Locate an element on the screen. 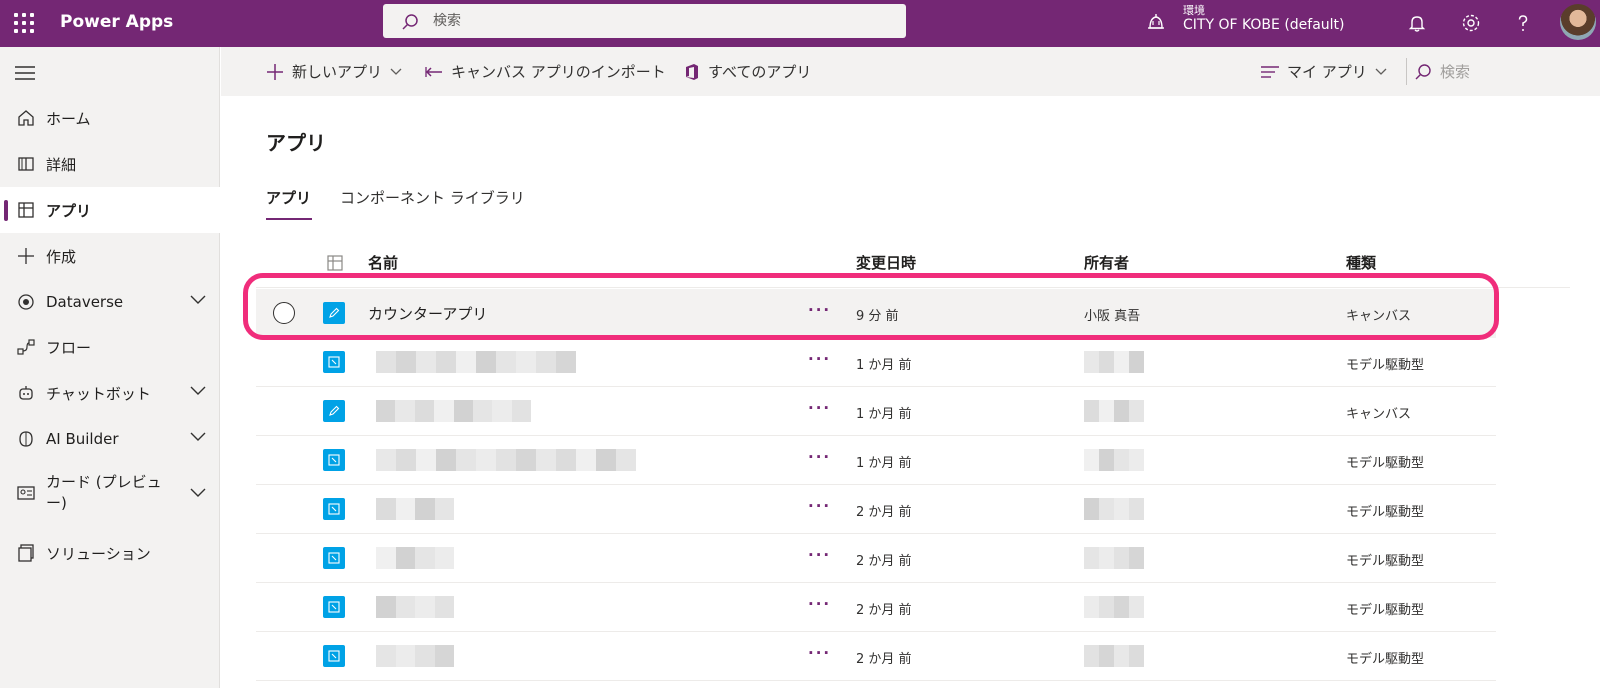  new-app-button: 新しいアプリ is located at coordinates (338, 71).